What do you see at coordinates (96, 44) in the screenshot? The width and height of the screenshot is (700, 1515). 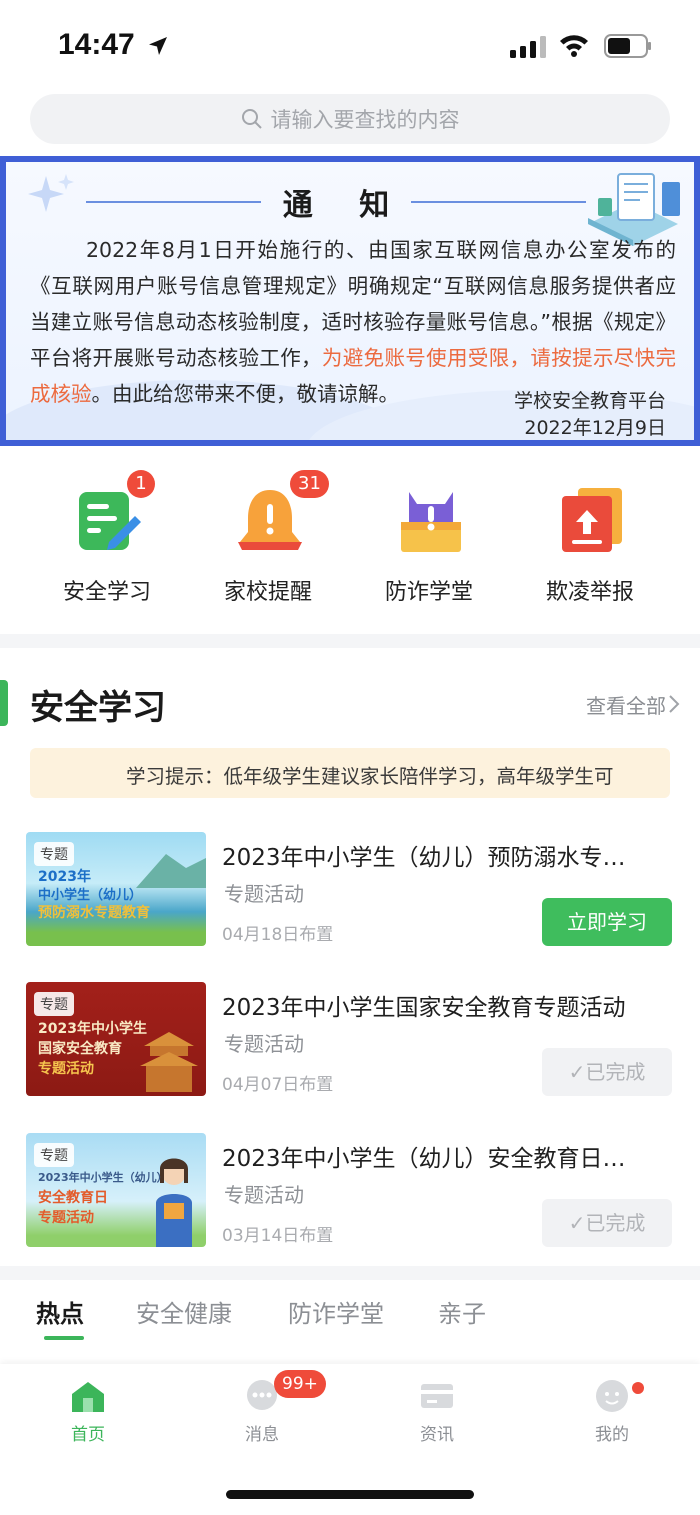 I see `status-time: 14:47` at bounding box center [96, 44].